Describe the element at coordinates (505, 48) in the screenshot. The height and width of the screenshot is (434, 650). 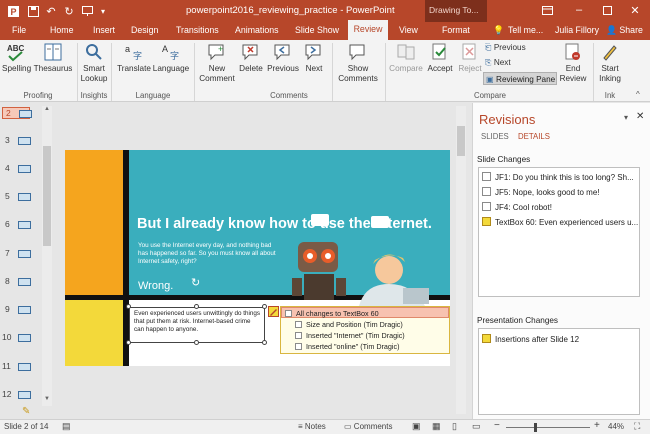
I see `previous-change-button: ⎗ Previous` at that location.